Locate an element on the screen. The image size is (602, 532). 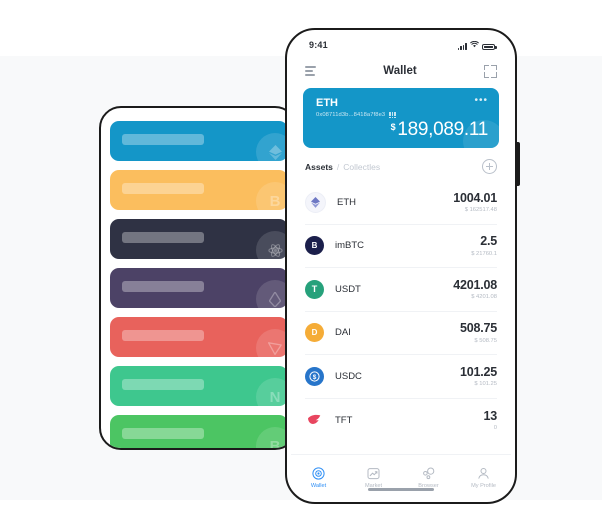
assets-tabs: Assets / Collectles is located at coordinates (342, 167).